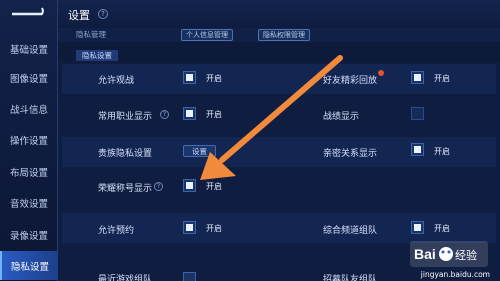 Image resolution: width=500 pixels, height=281 pixels. I want to click on watermark-logo: Bai 经验, so click(449, 254).